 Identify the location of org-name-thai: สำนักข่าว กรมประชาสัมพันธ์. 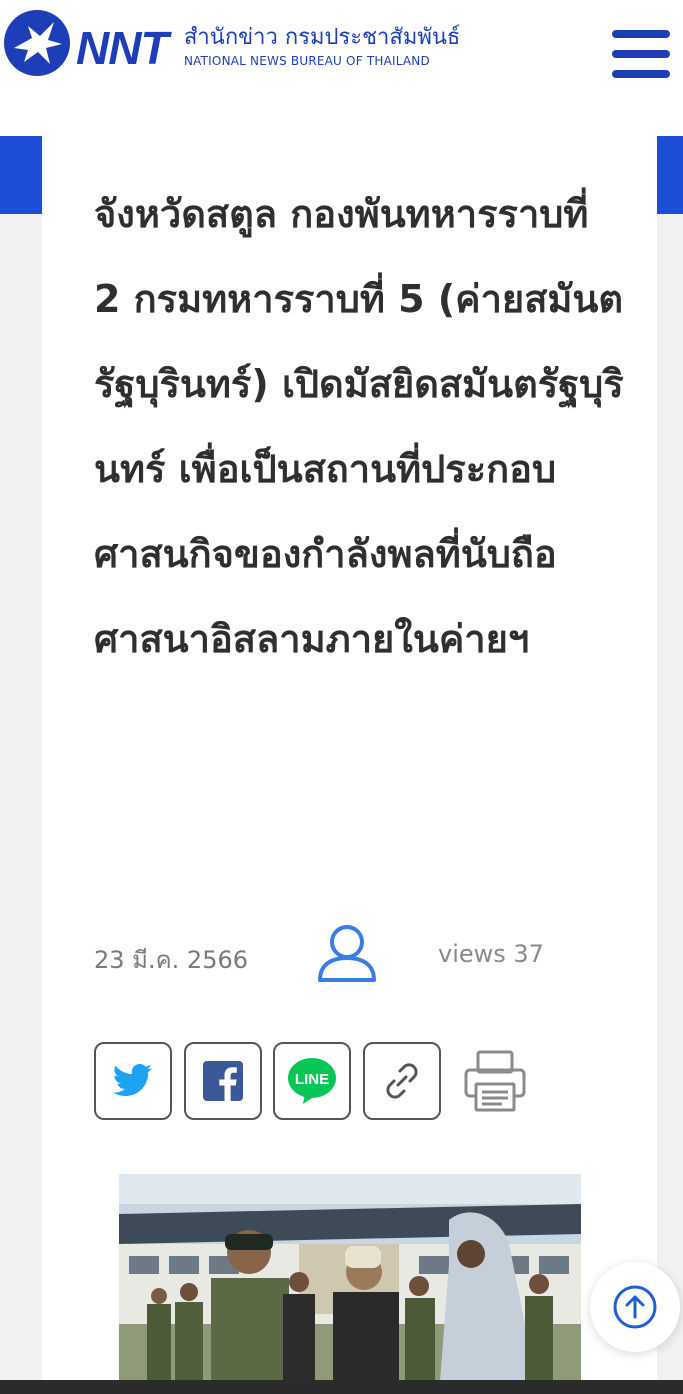
(322, 37).